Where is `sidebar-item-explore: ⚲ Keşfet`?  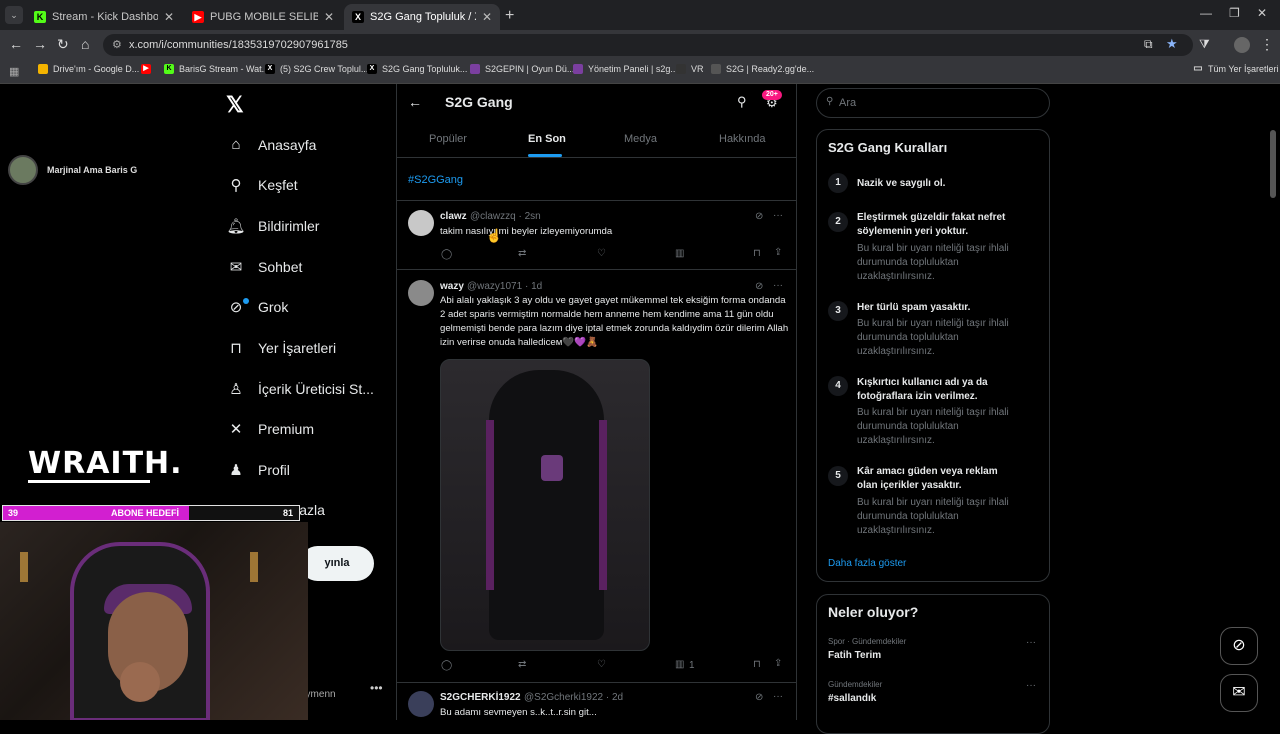 sidebar-item-explore: ⚲ Keşfet is located at coordinates (262, 185).